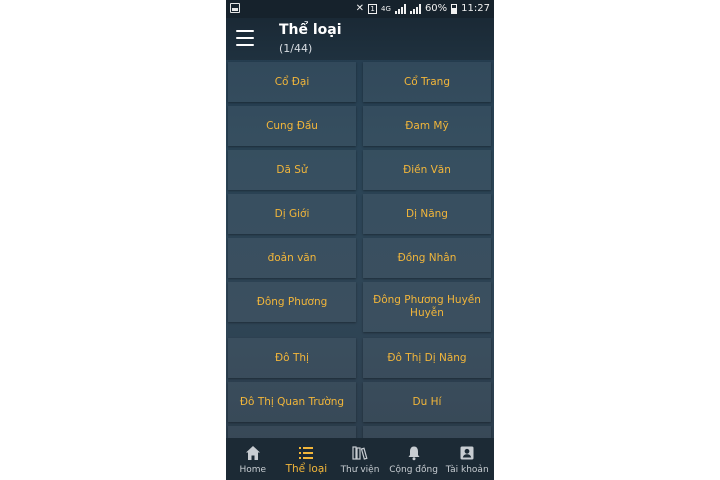 Image resolution: width=720 pixels, height=480 pixels. What do you see at coordinates (360, 470) in the screenshot?
I see `nav-label: Thư viện` at bounding box center [360, 470].